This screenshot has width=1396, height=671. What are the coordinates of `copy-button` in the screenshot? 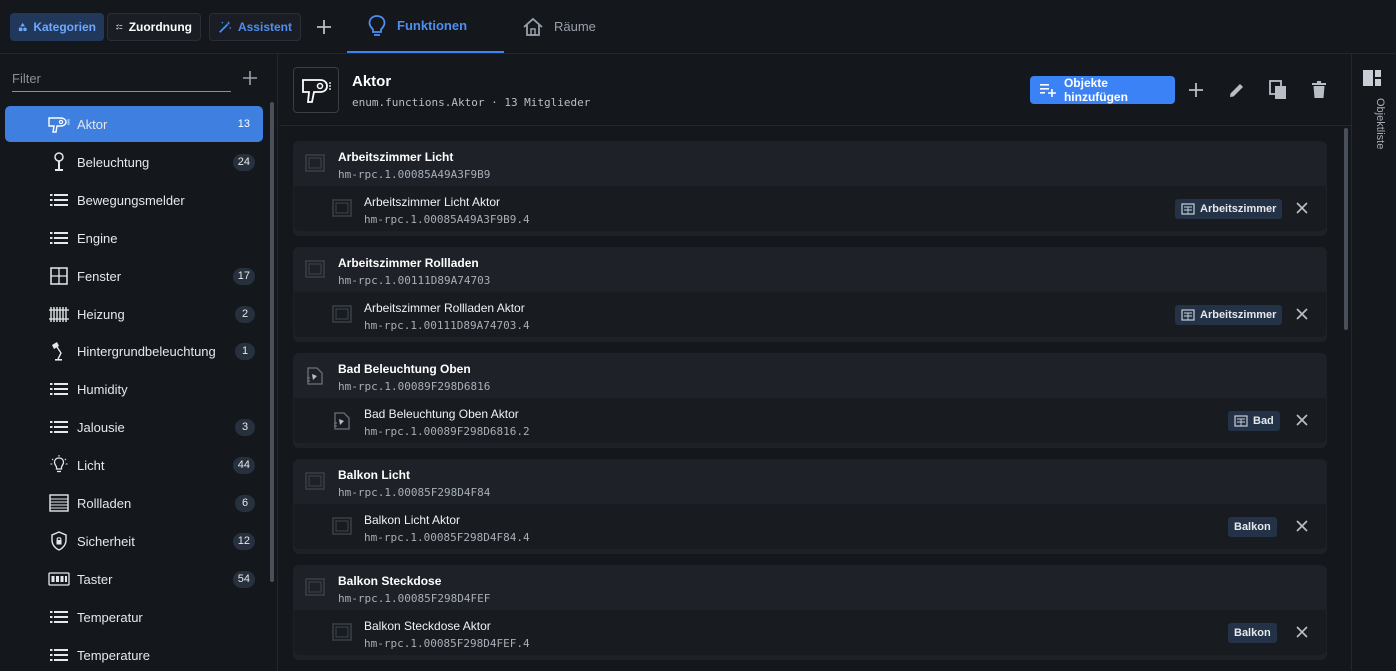 It's located at (1278, 90).